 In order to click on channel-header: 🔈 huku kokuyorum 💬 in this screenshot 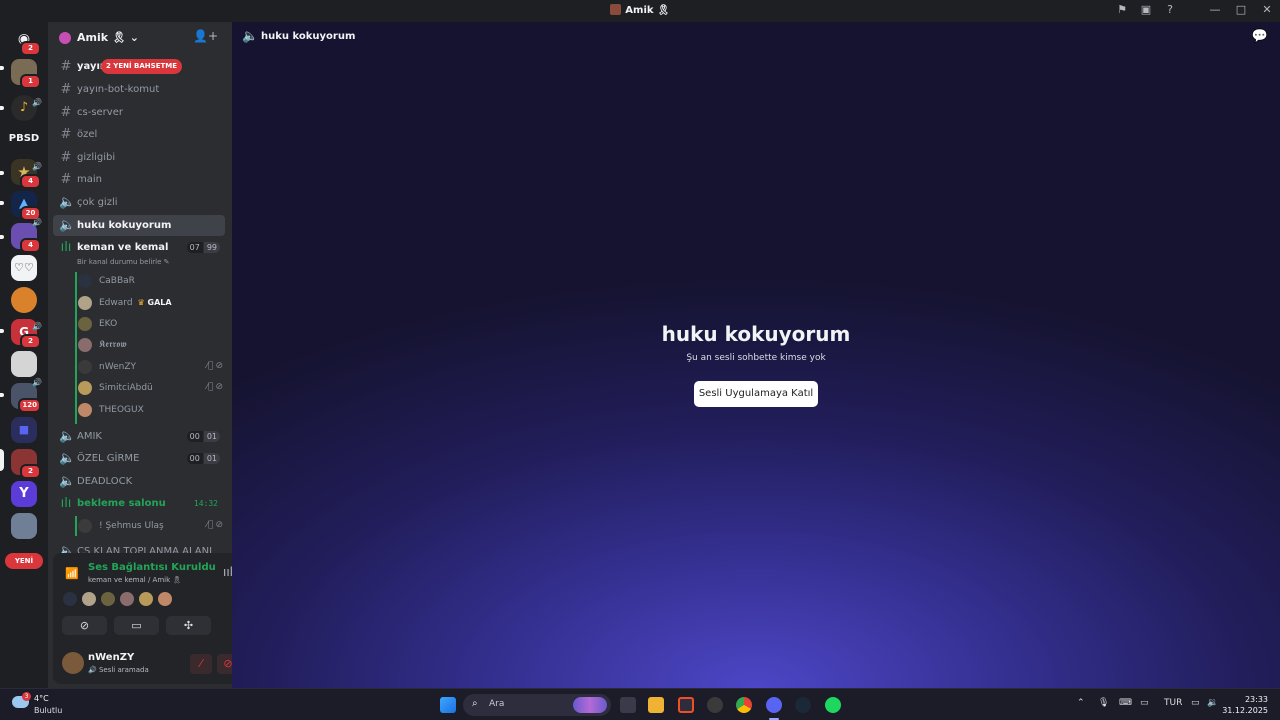, I will do `click(756, 37)`.